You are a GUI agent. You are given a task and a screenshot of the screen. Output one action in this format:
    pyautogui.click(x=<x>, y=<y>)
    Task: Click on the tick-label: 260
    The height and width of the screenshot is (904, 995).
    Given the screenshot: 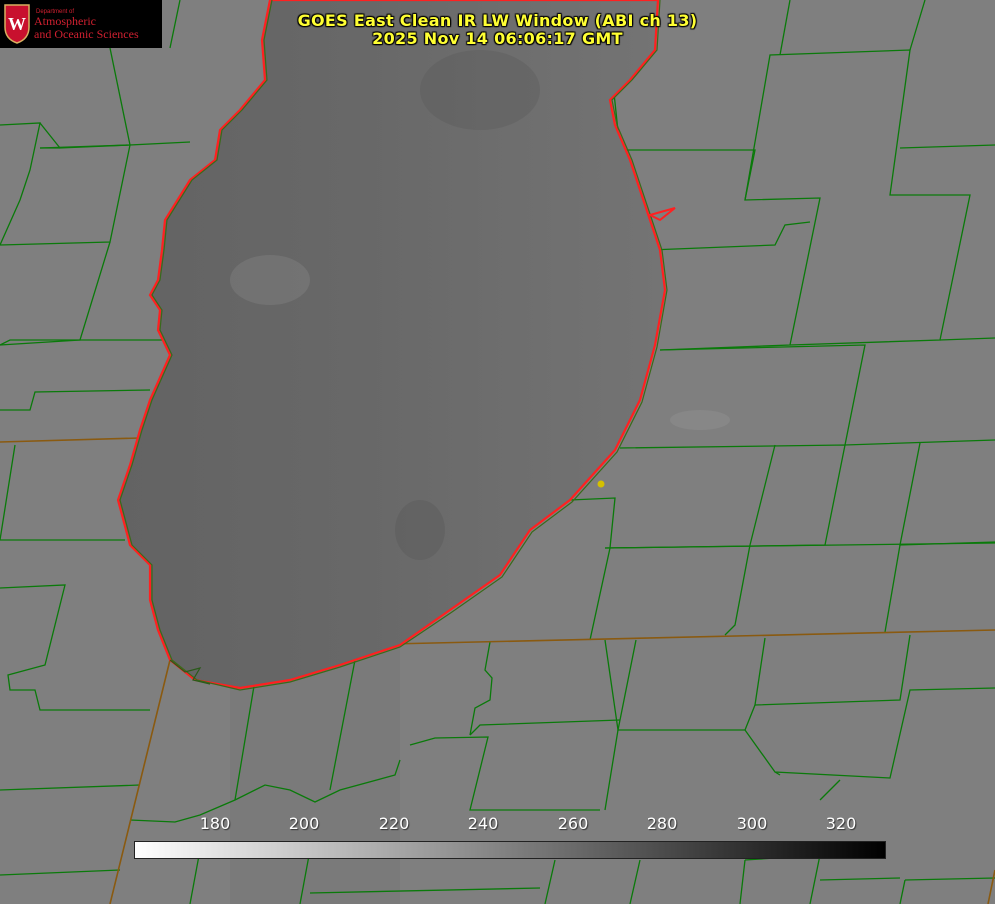 What is the action you would take?
    pyautogui.click(x=573, y=823)
    